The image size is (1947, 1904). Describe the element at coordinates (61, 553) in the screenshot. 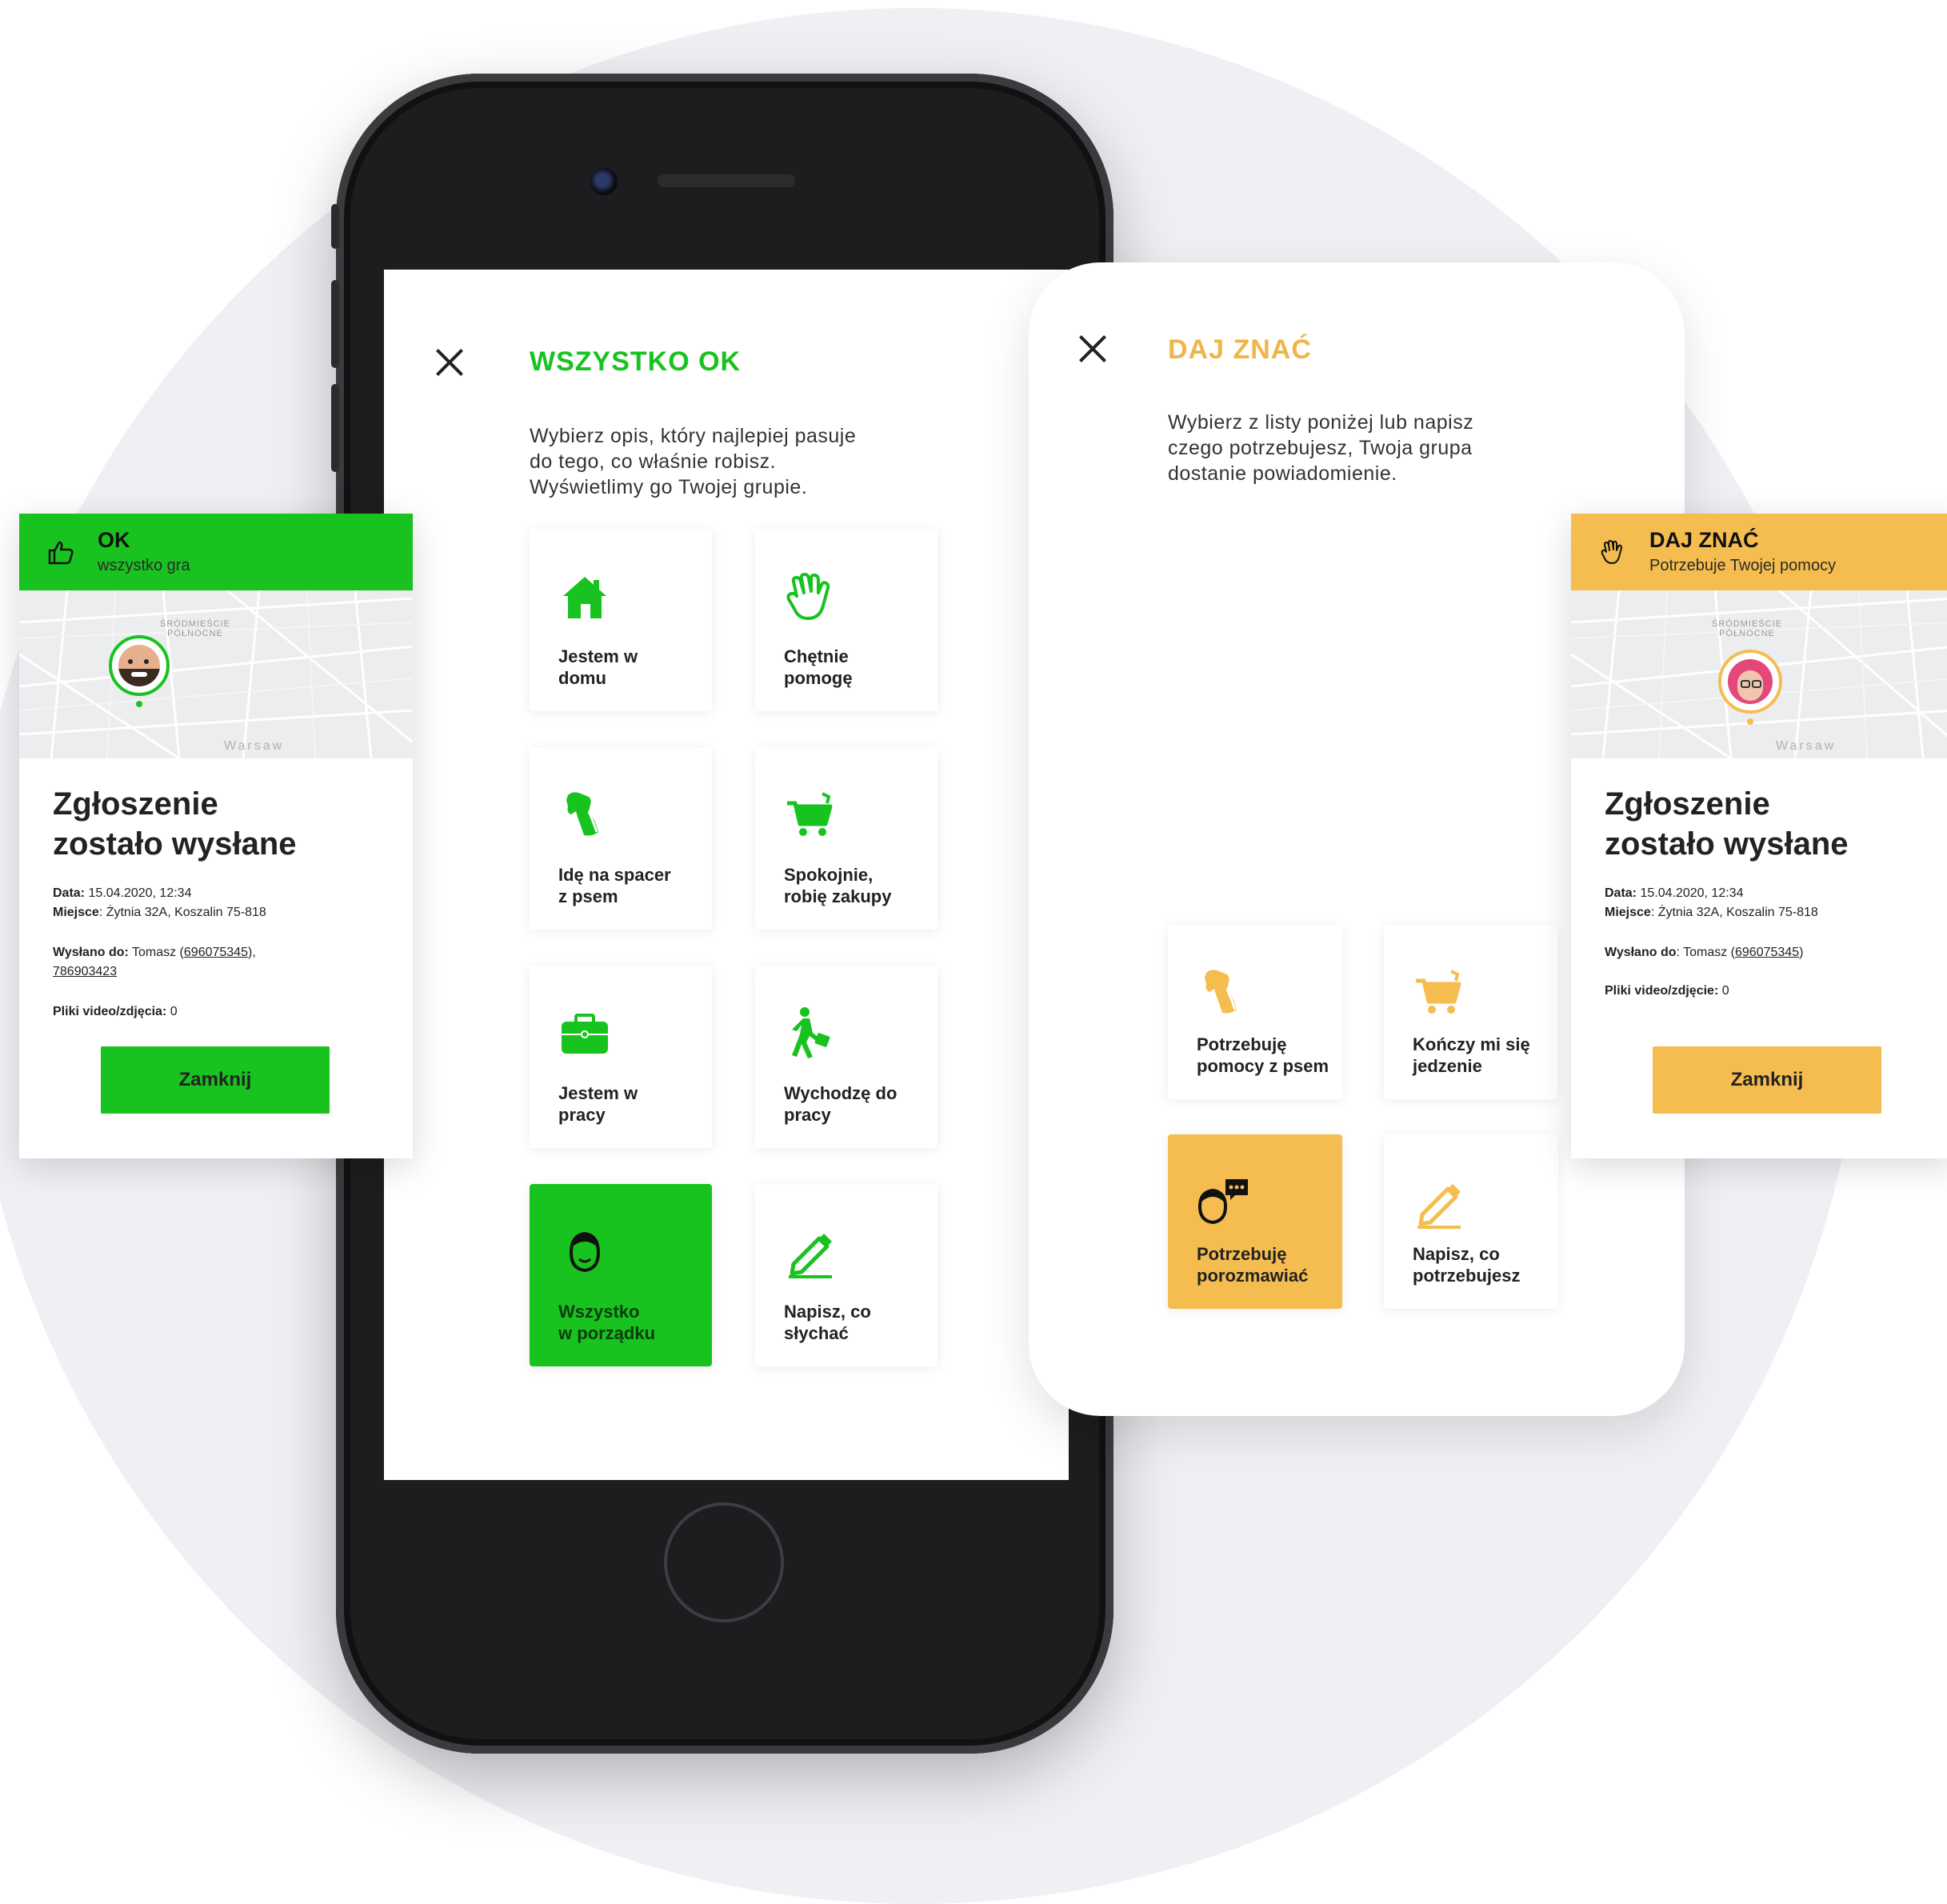

I see `thumbs-up-icon` at that location.